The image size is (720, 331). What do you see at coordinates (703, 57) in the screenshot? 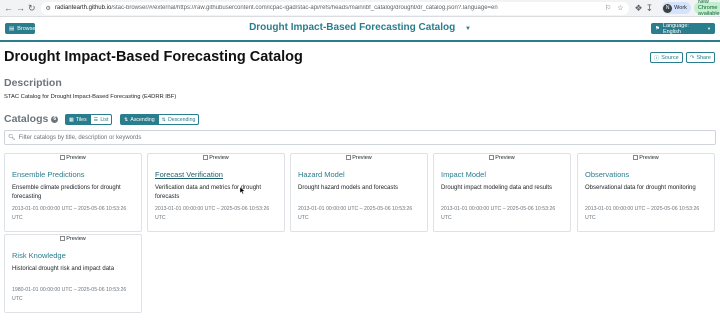
I see `share-label: Share` at bounding box center [703, 57].